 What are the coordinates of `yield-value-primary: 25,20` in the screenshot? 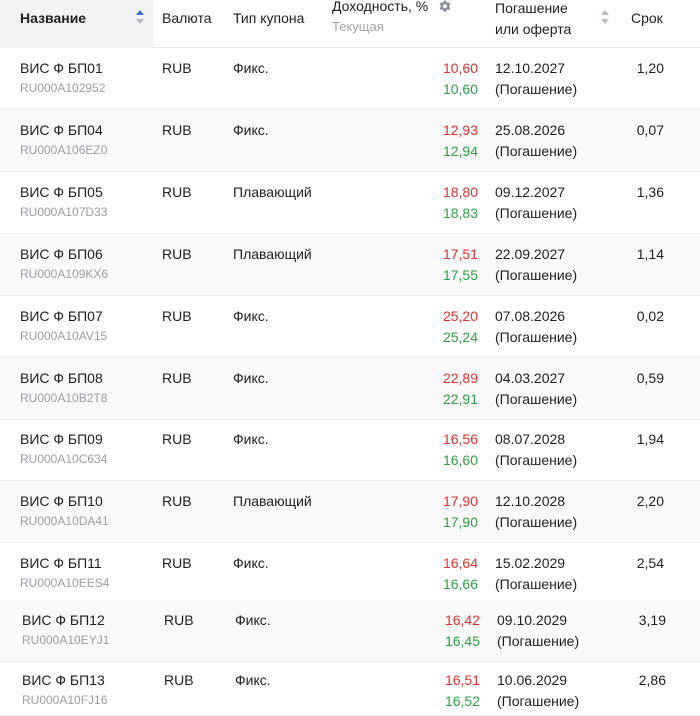 It's located at (460, 316).